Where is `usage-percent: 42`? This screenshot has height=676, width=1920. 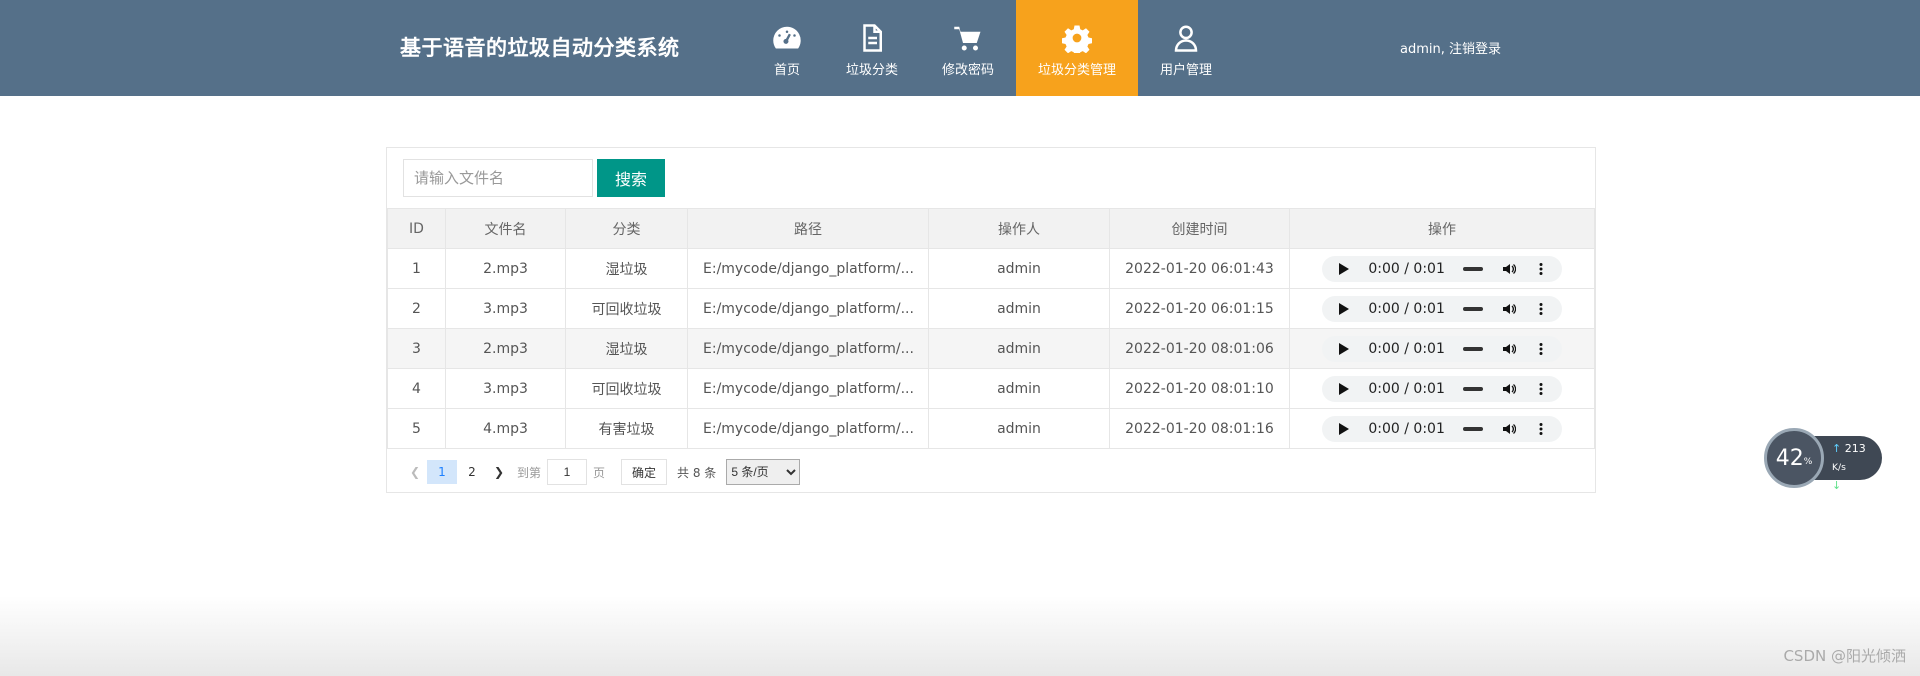 usage-percent: 42 is located at coordinates (1789, 458).